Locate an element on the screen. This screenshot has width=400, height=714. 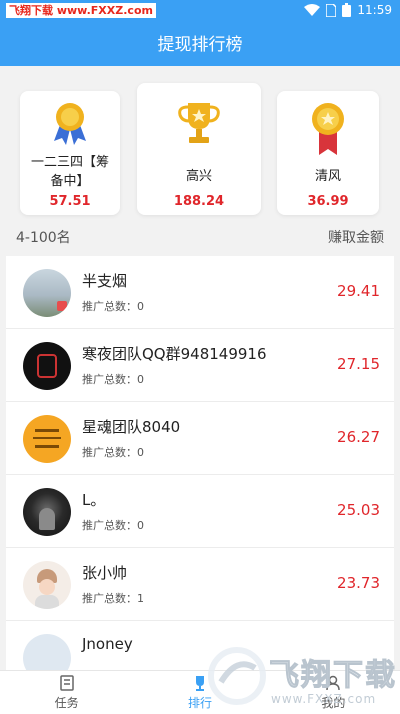
podium-amount: 57.51 is located at coordinates (70, 201).